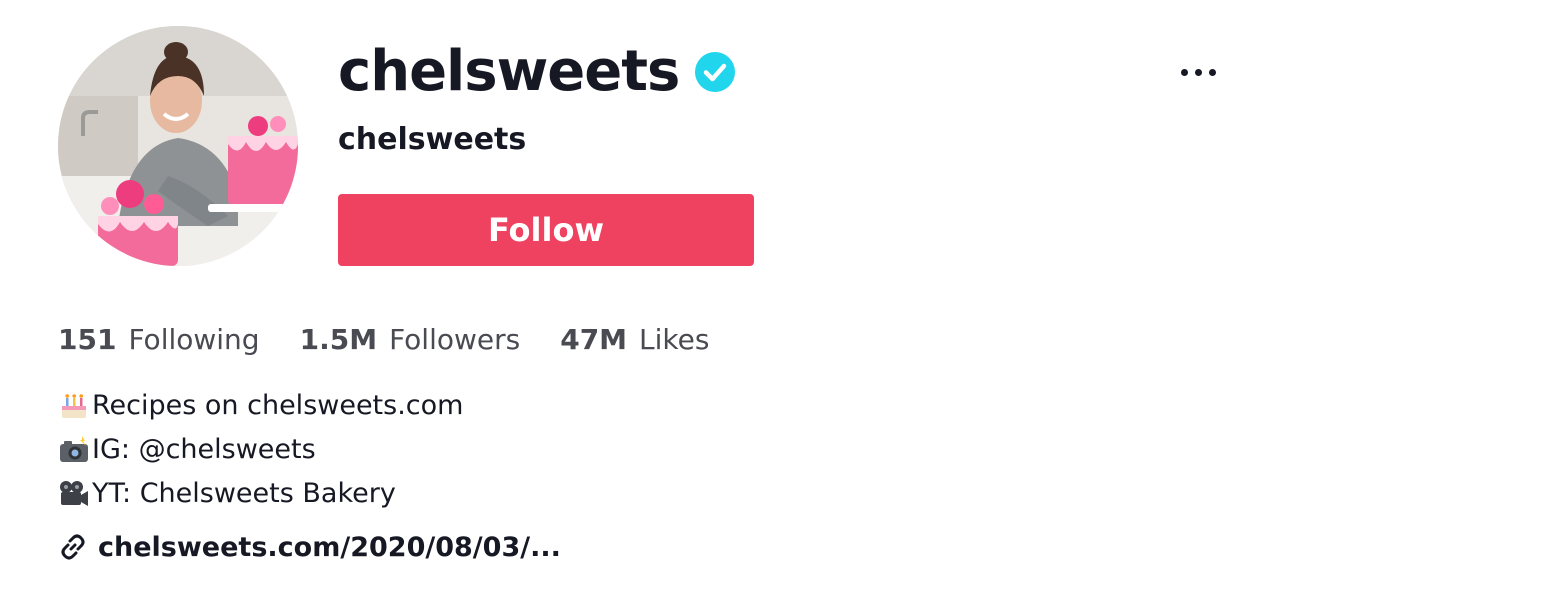  Describe the element at coordinates (455, 339) in the screenshot. I see `stat-label: Followers` at that location.